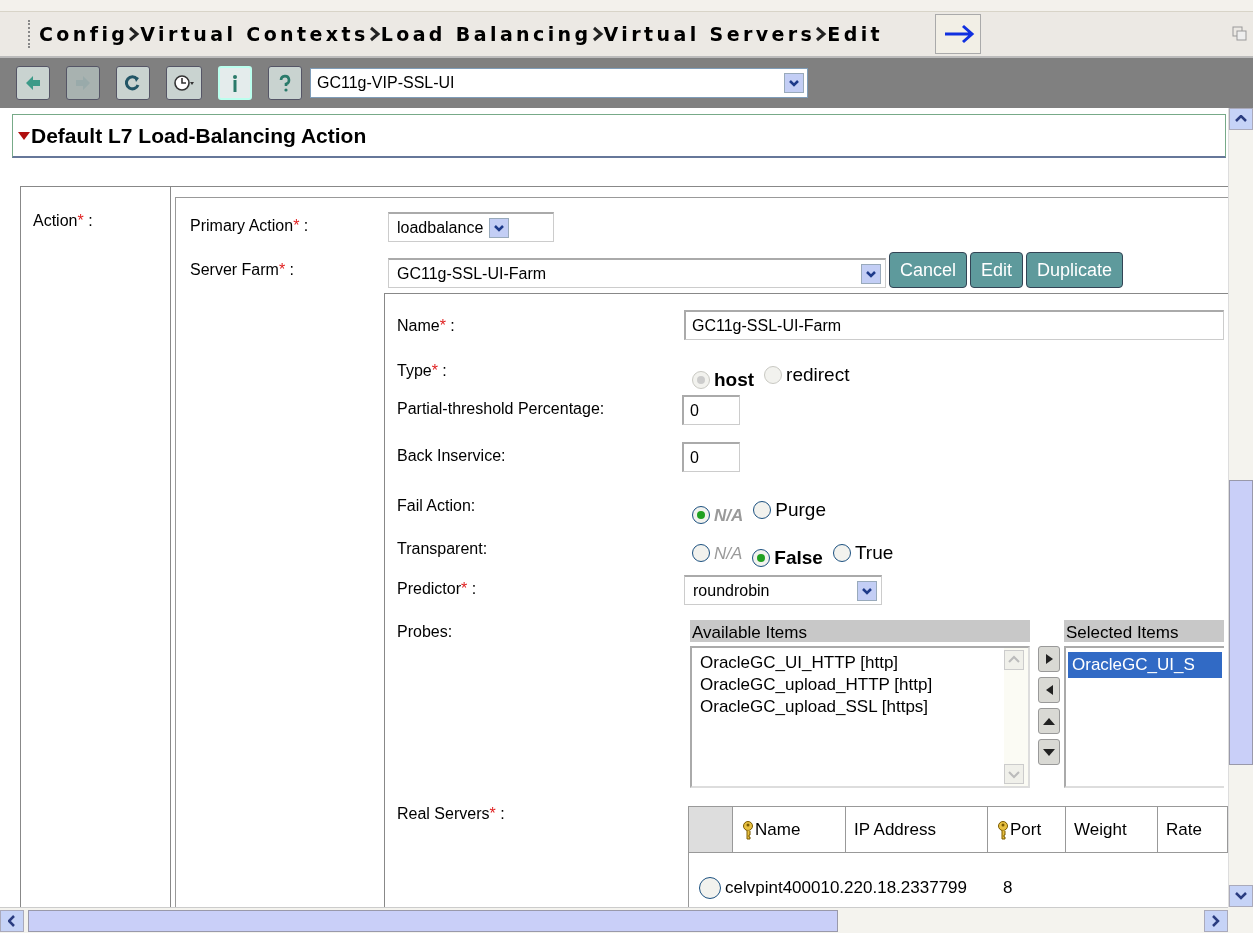  I want to click on table-cell-text: 8, so click(1008, 888).